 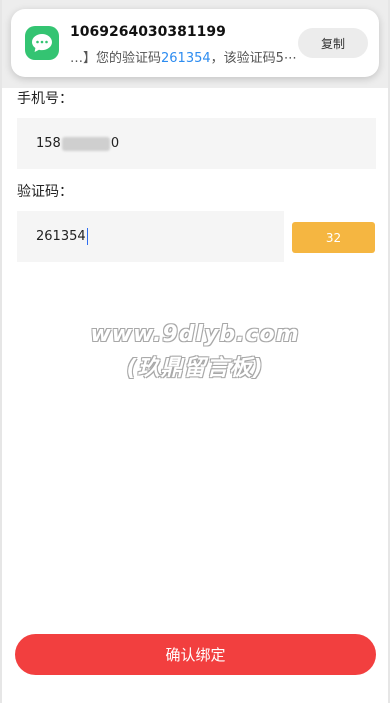 I want to click on phone-field: 158 0, so click(x=196, y=143).